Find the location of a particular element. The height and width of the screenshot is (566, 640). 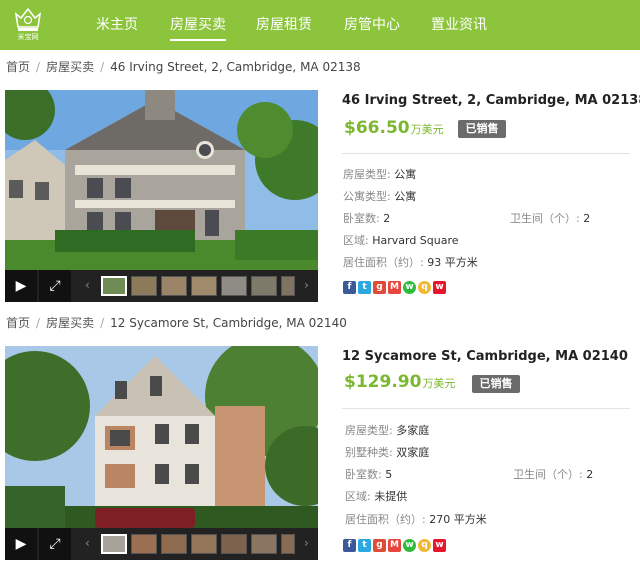

nav-item-buy: 房屋买卖 is located at coordinates (198, 27).